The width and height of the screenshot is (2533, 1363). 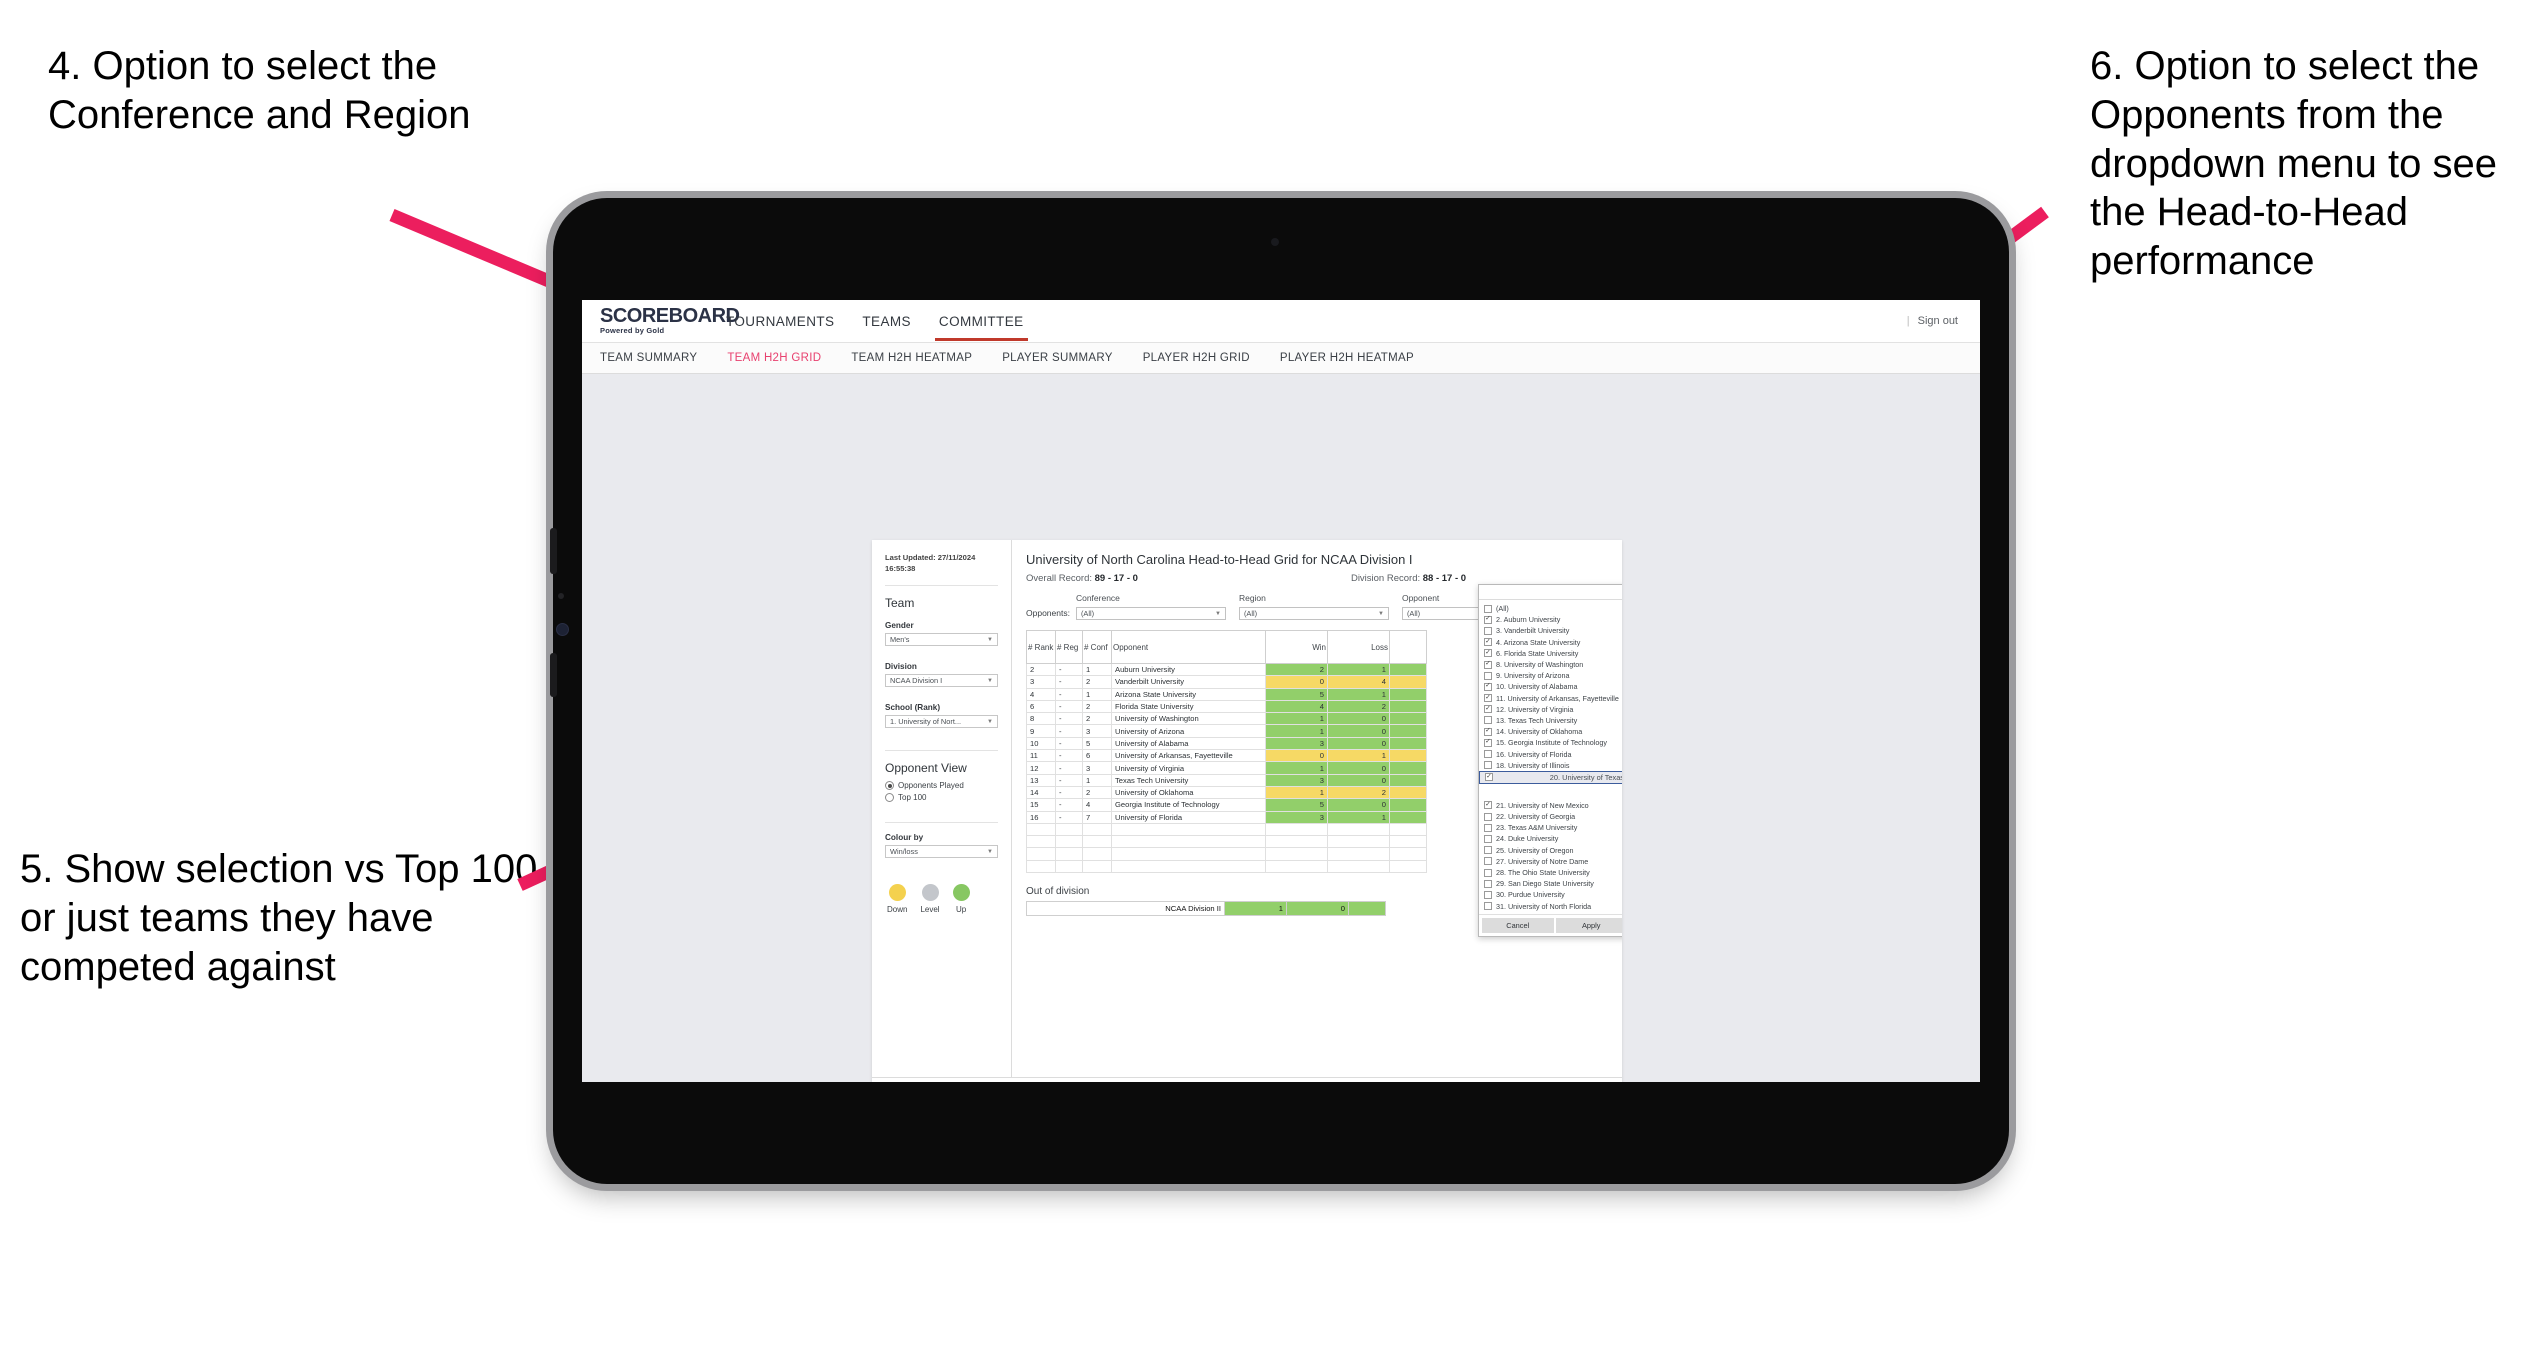 What do you see at coordinates (1550, 630) in the screenshot?
I see `opponent-dropdown-item: 3. Vanderbilt University` at bounding box center [1550, 630].